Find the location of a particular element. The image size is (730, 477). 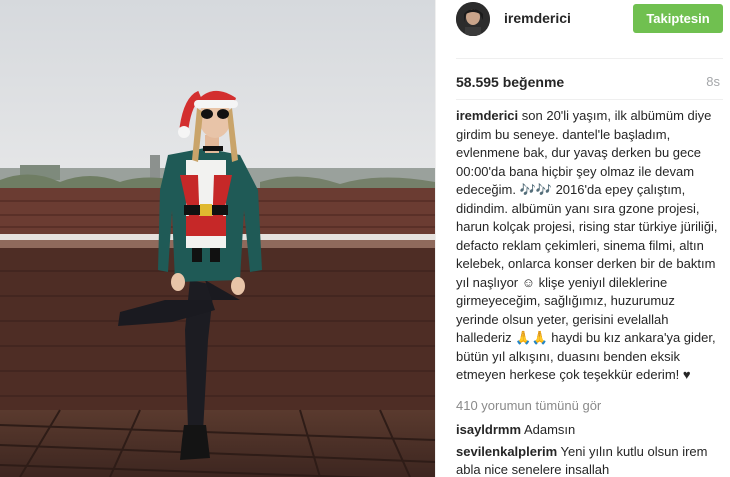

likes-count: 58.595 beğenme is located at coordinates (510, 82).